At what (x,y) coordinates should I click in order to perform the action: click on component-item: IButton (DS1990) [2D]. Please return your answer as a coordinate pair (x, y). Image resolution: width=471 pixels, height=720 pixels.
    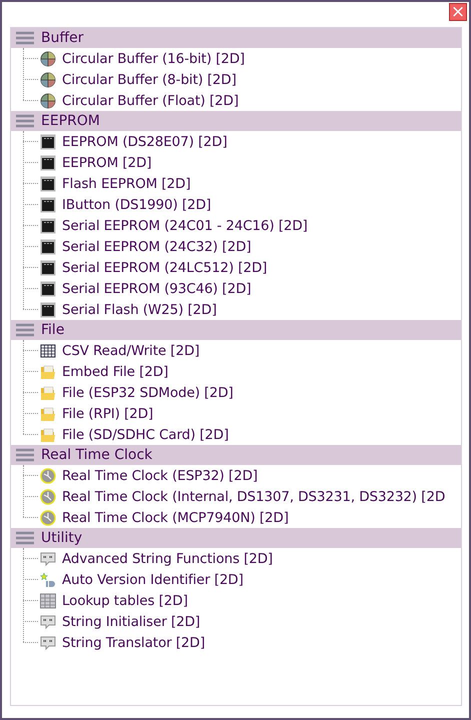
    Looking at the image, I should click on (137, 204).